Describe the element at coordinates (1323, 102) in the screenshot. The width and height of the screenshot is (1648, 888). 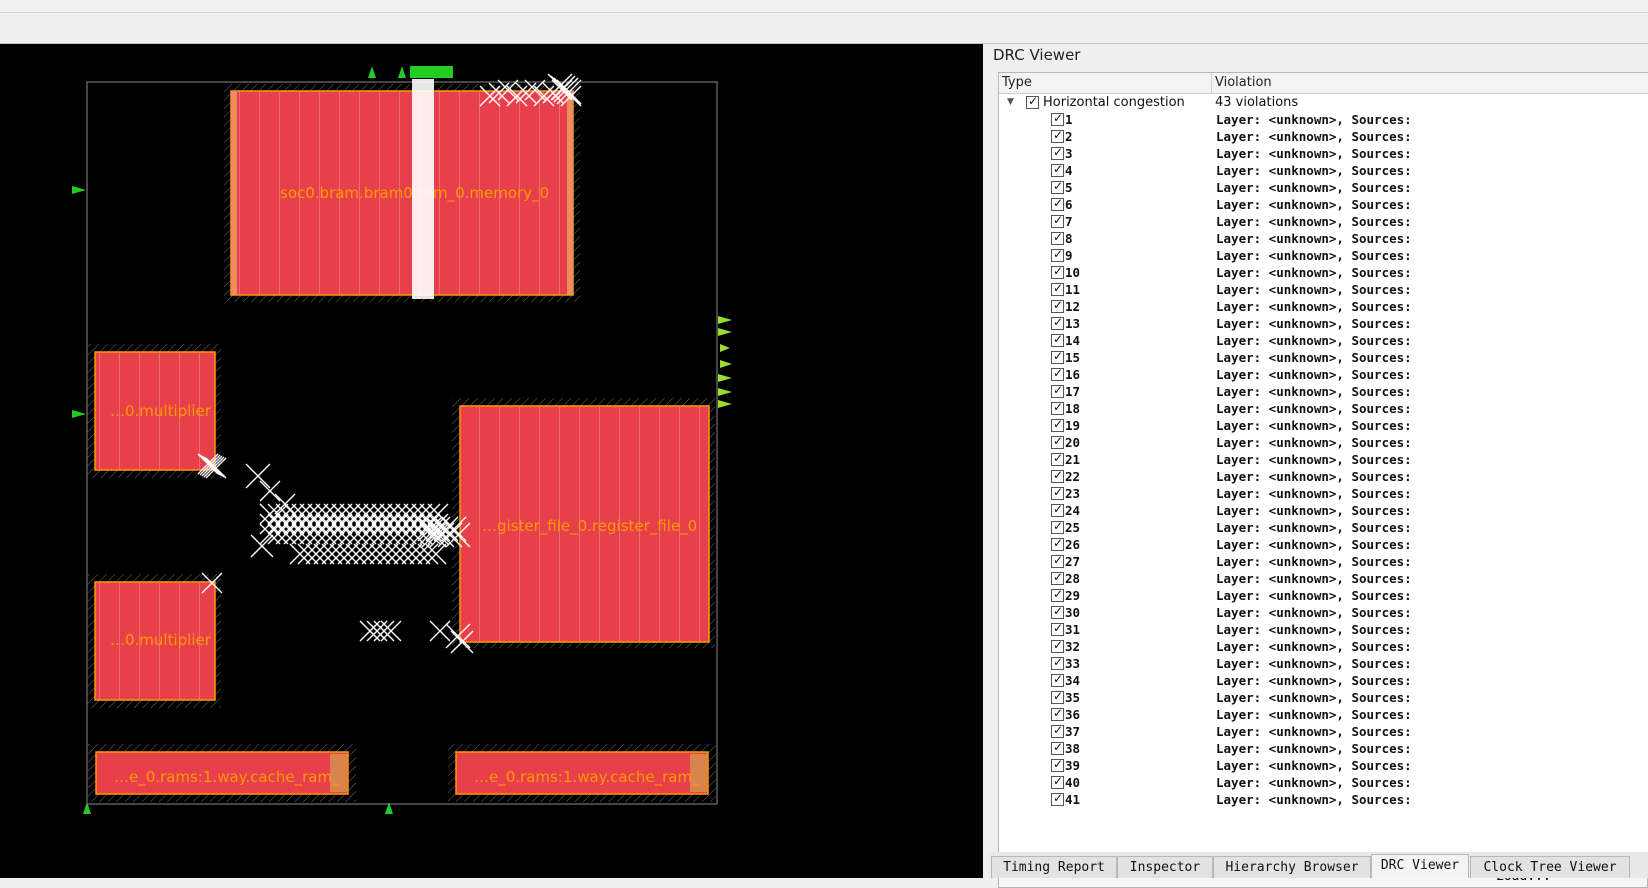
I see `group-row: ▼ Horizontal congestion 43 violations` at that location.